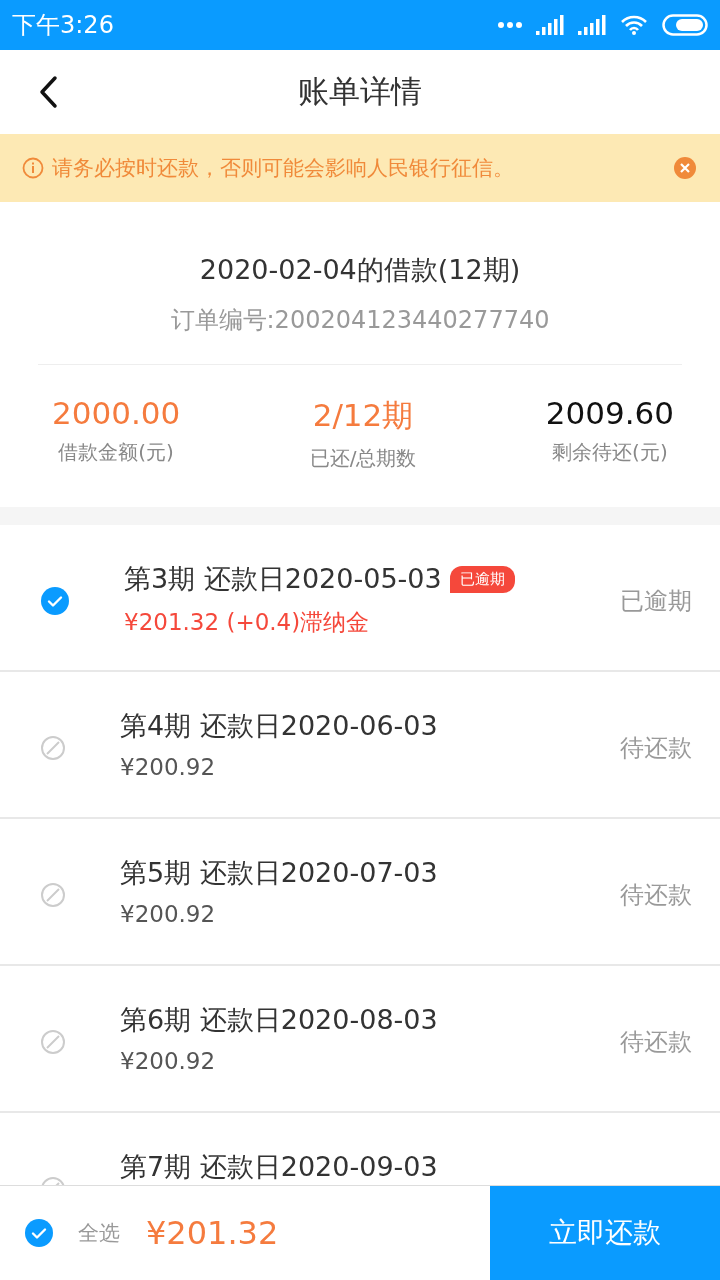 The width and height of the screenshot is (720, 1280). Describe the element at coordinates (279, 726) in the screenshot. I see `installment-title: 第4期 还款日2020-06-03` at that location.